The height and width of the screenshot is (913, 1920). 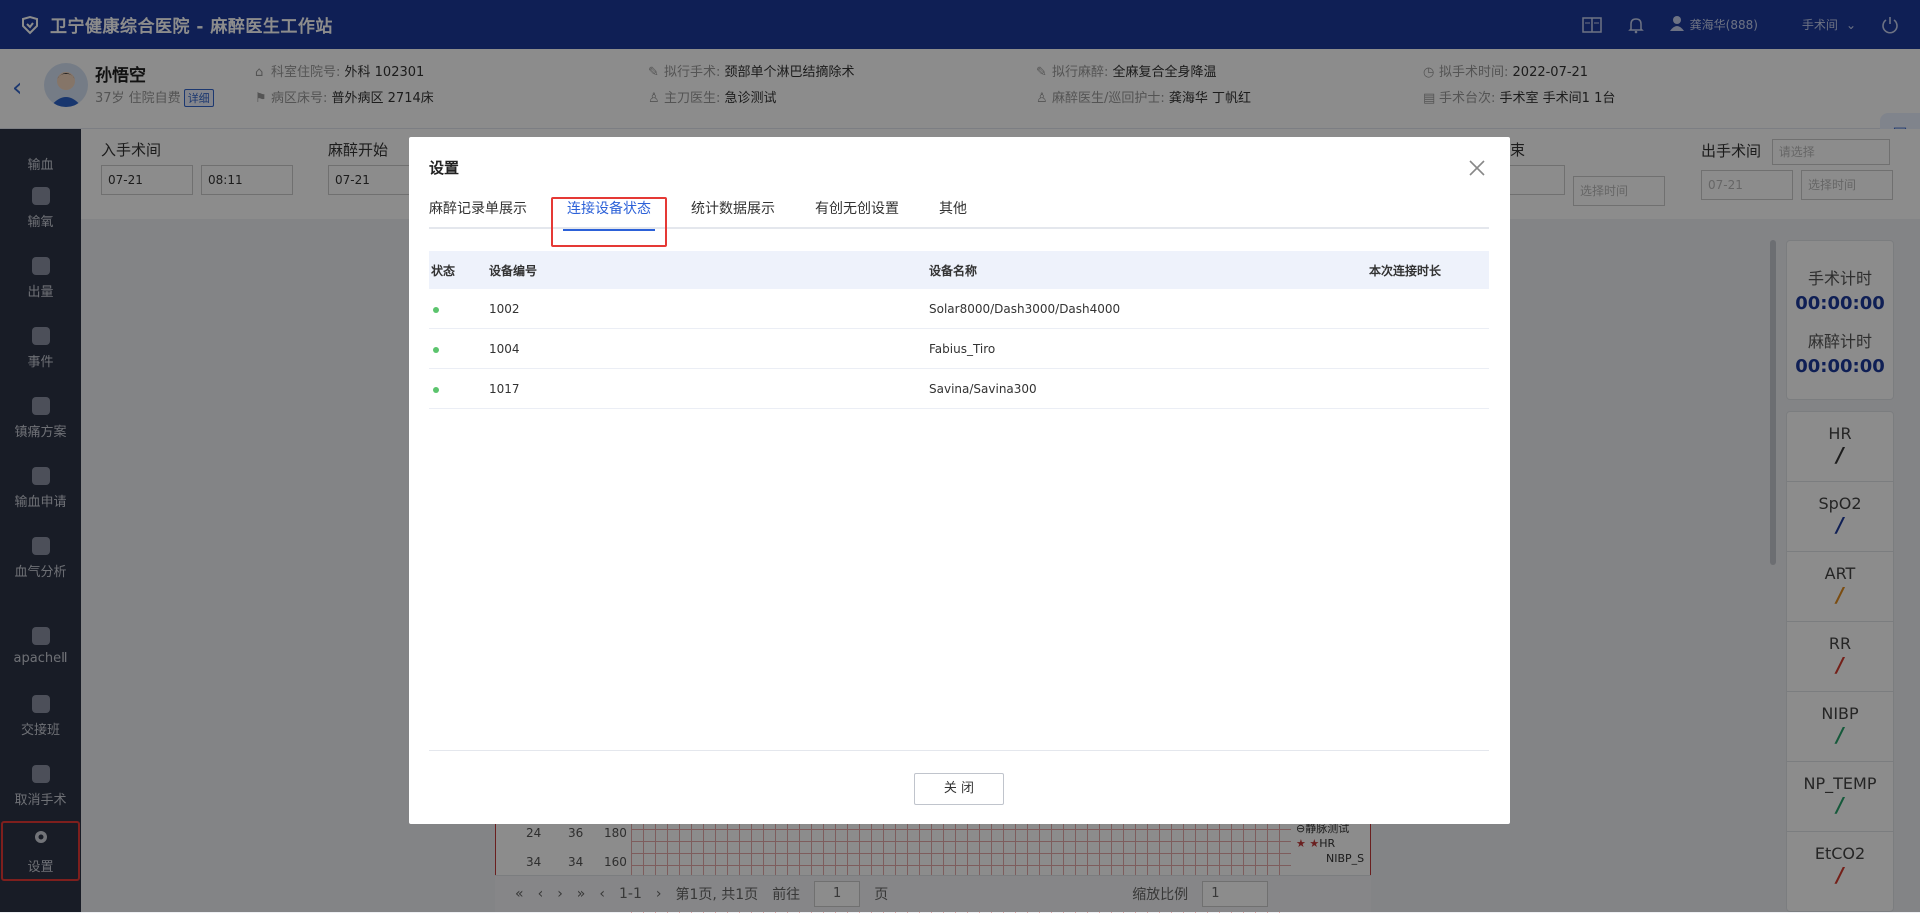 I want to click on table-header: 状态 设备编号 设备名称 本次连接时长, so click(x=959, y=270).